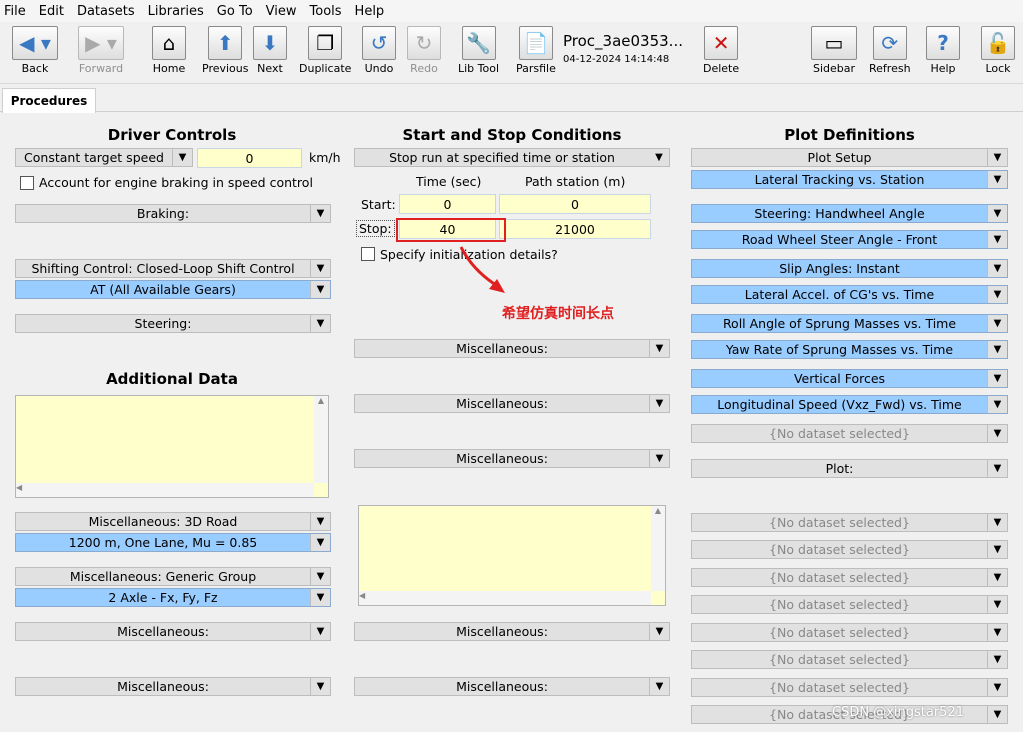  I want to click on menu-help: Help, so click(370, 11).